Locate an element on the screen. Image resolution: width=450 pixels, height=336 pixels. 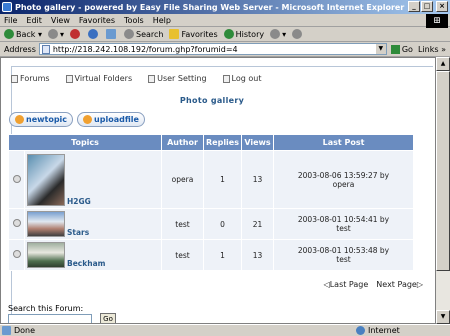
next-page-link: Next Page▷ is located at coordinates (399, 284).